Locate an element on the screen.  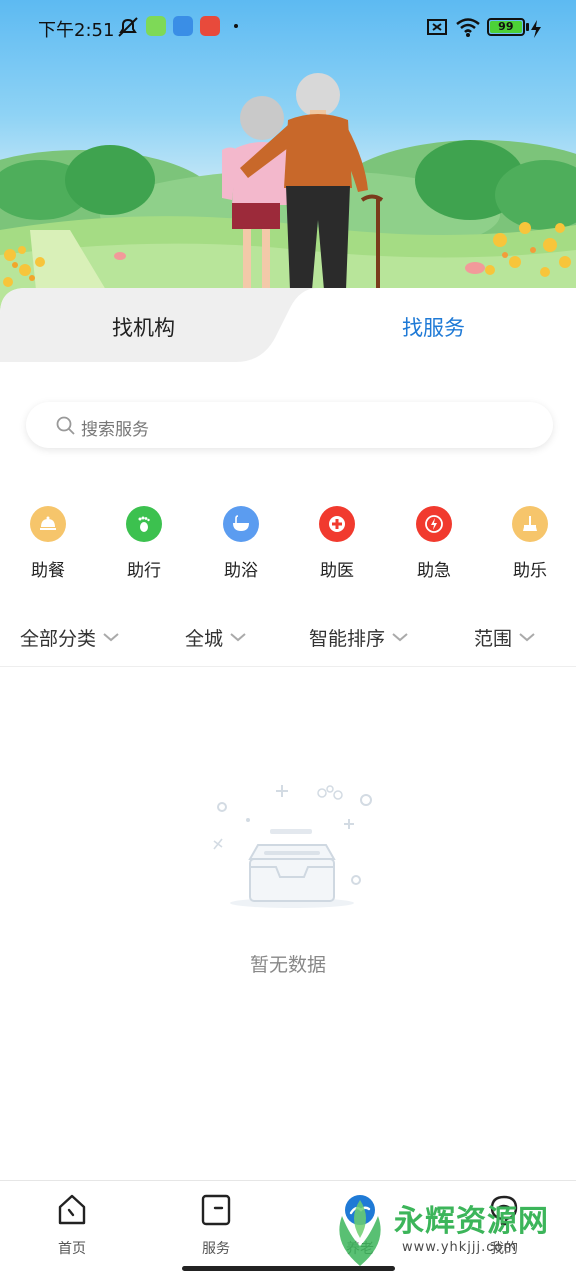
watermark-url: www.yhkjjj.com is located at coordinates (460, 1247).